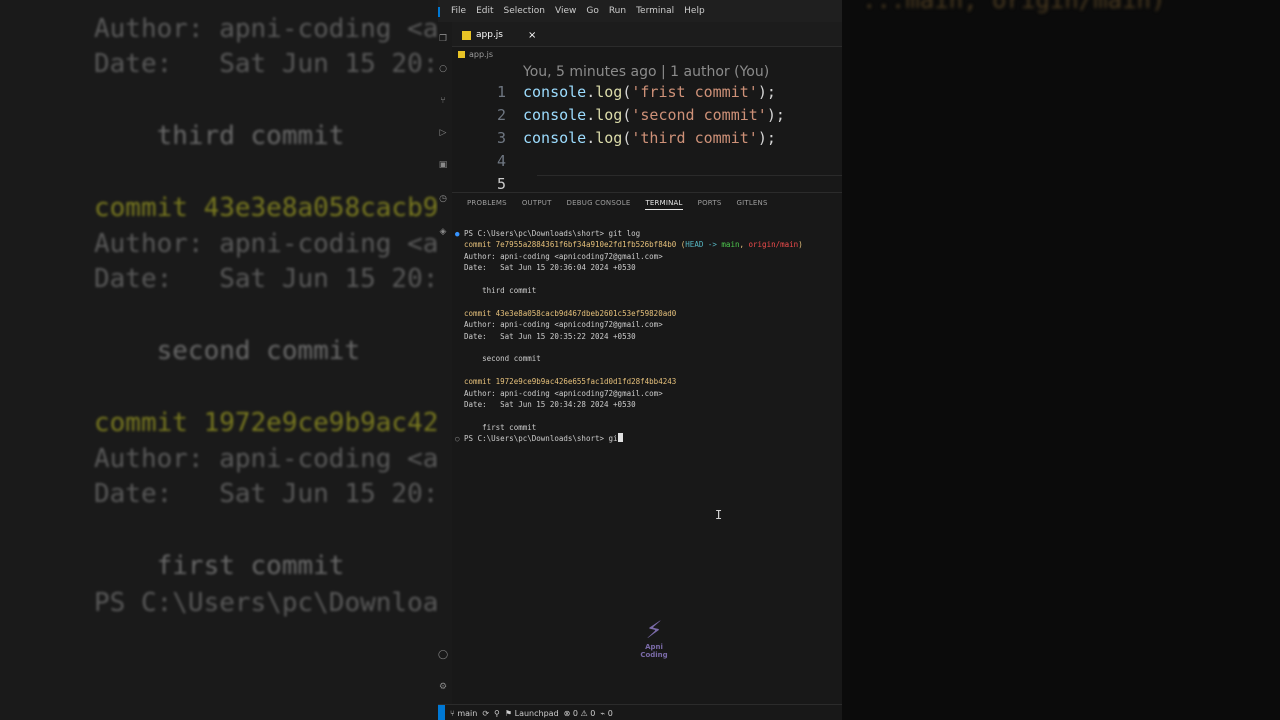 This screenshot has height=720, width=1280. I want to click on menu-edit: Edit, so click(484, 11).